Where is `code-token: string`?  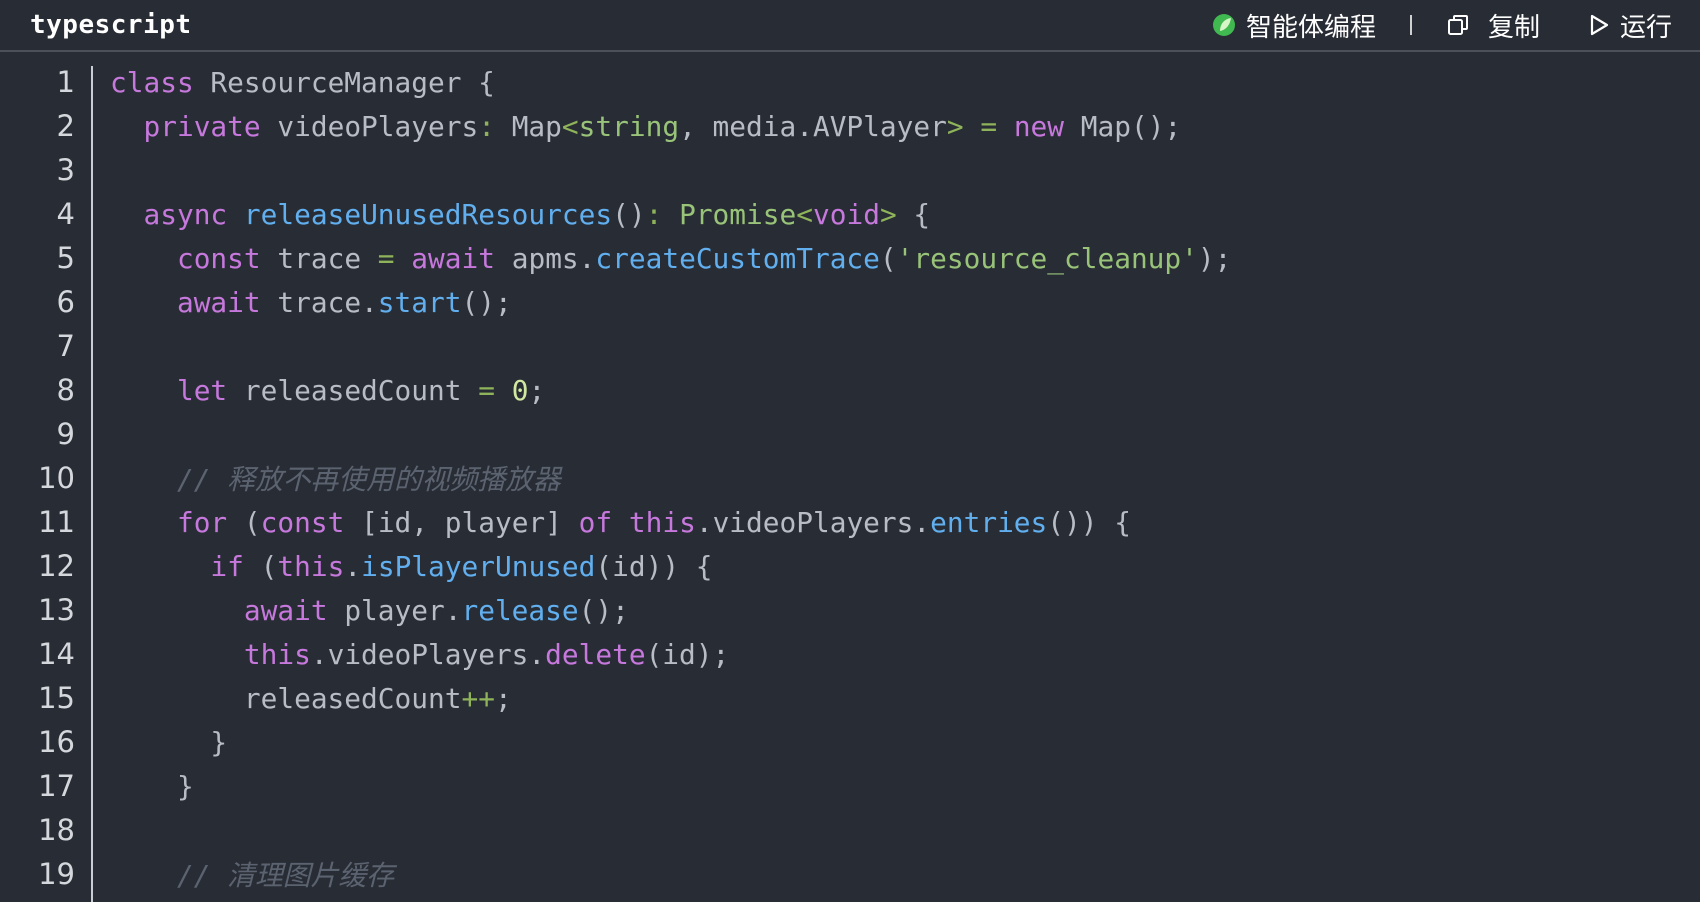
code-token: string is located at coordinates (629, 126).